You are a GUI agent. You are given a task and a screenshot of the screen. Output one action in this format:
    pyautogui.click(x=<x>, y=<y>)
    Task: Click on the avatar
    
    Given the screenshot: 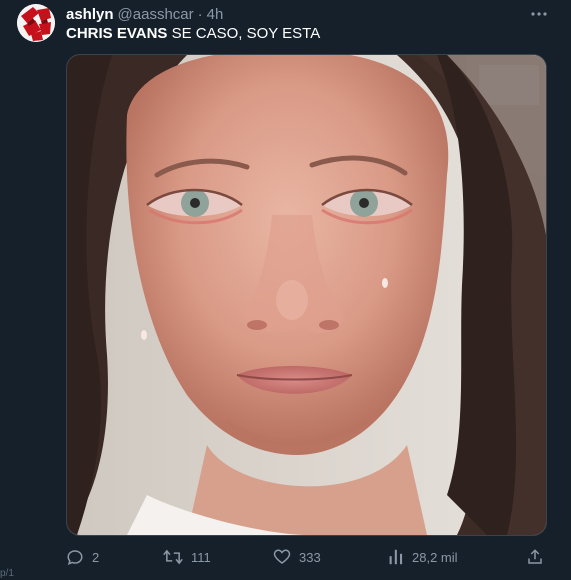 What is the action you would take?
    pyautogui.click(x=36, y=23)
    